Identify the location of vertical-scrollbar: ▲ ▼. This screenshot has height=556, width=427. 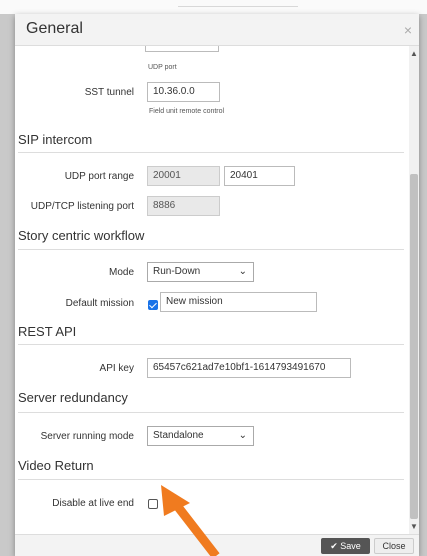
(414, 290).